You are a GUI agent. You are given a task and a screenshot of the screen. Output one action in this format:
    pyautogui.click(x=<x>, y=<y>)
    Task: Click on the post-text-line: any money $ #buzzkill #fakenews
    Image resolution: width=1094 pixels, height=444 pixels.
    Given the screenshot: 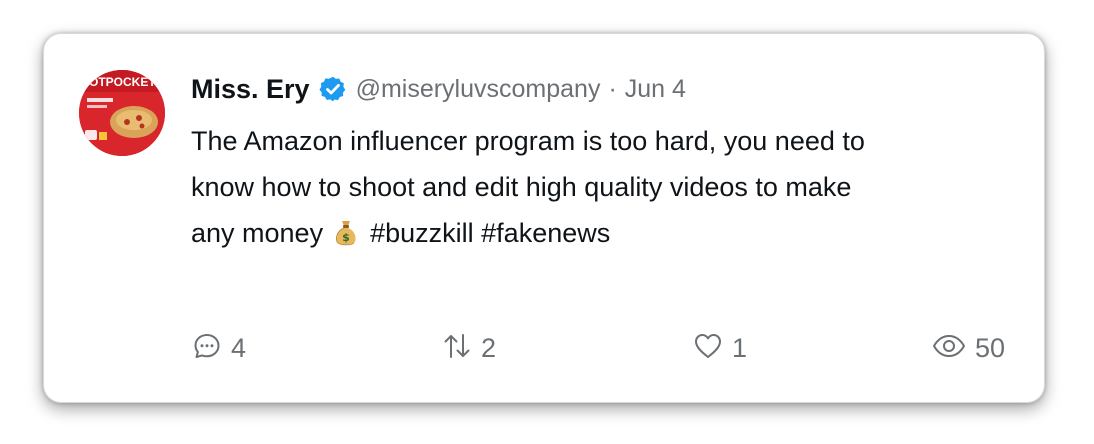 What is the action you would take?
    pyautogui.click(x=611, y=233)
    